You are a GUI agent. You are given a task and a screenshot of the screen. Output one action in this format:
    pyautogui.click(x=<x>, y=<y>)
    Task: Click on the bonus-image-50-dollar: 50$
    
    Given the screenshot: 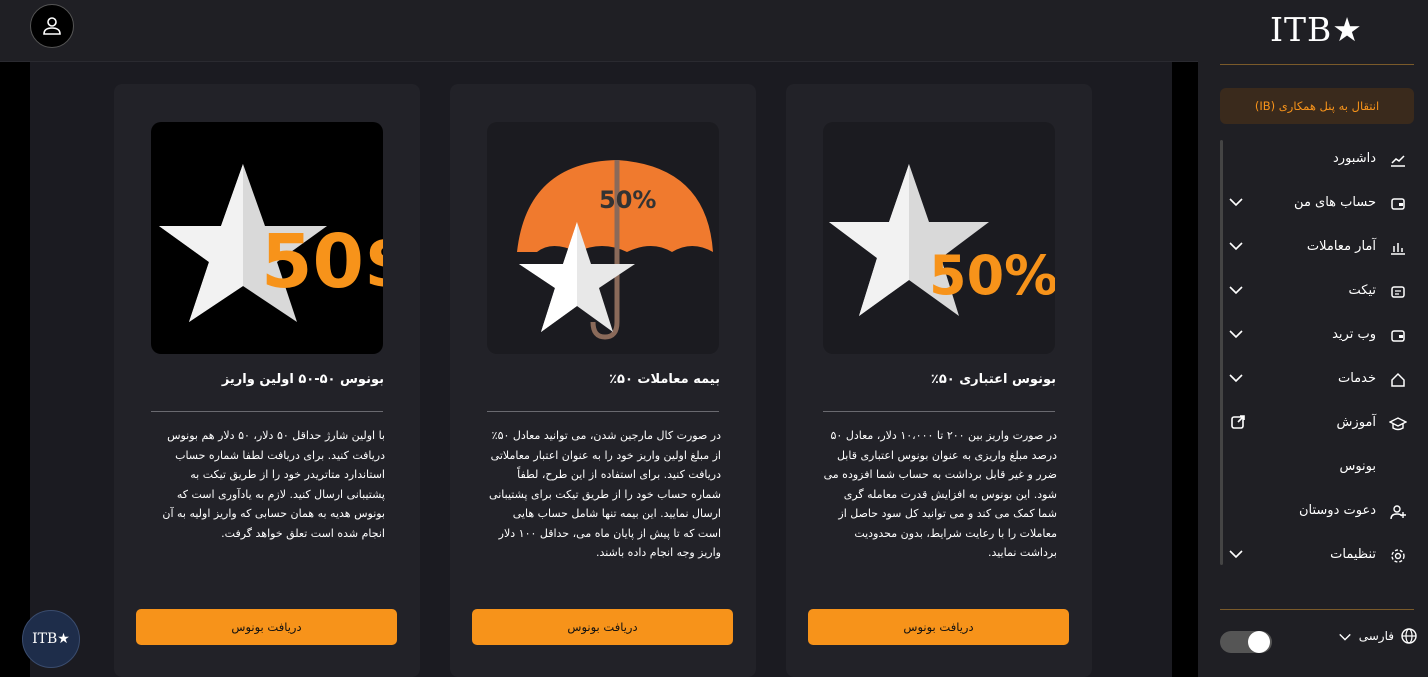 What is the action you would take?
    pyautogui.click(x=267, y=238)
    